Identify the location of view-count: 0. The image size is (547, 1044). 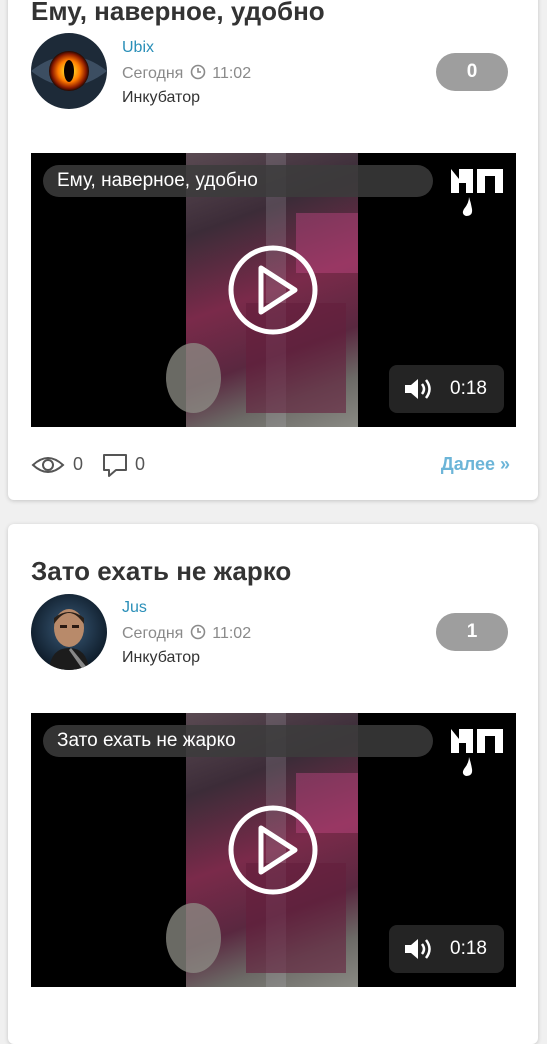
(78, 464).